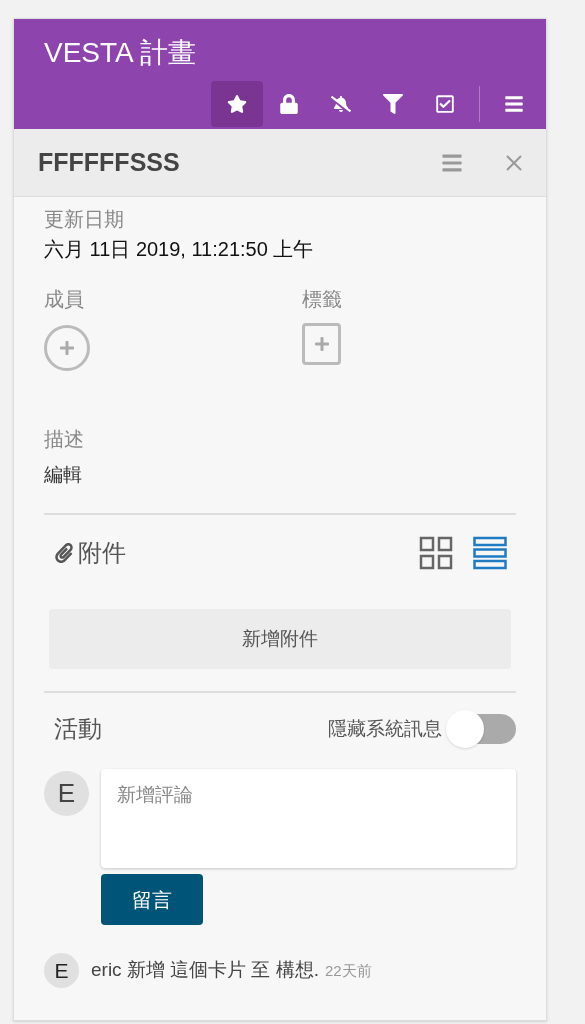  I want to click on menu-icon, so click(514, 104).